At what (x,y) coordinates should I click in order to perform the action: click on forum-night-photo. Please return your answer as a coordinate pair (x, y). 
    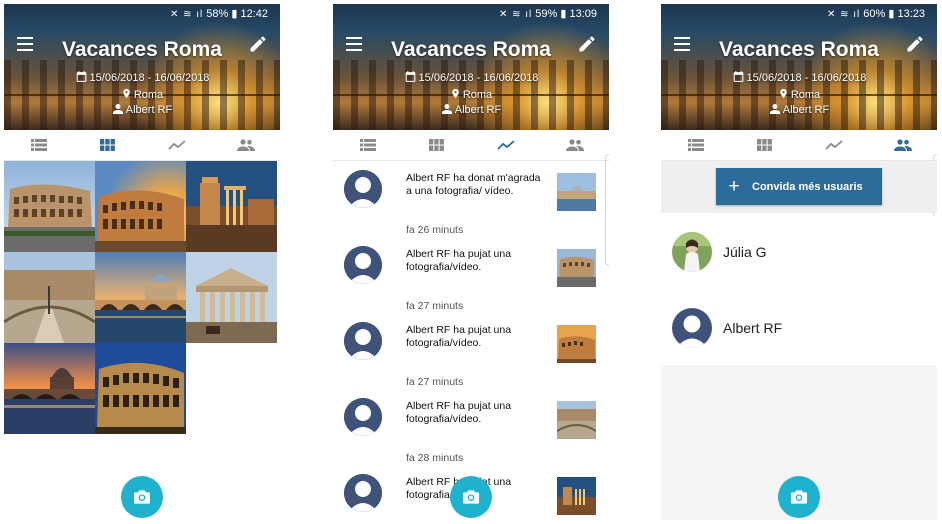
    Looking at the image, I should click on (231, 206).